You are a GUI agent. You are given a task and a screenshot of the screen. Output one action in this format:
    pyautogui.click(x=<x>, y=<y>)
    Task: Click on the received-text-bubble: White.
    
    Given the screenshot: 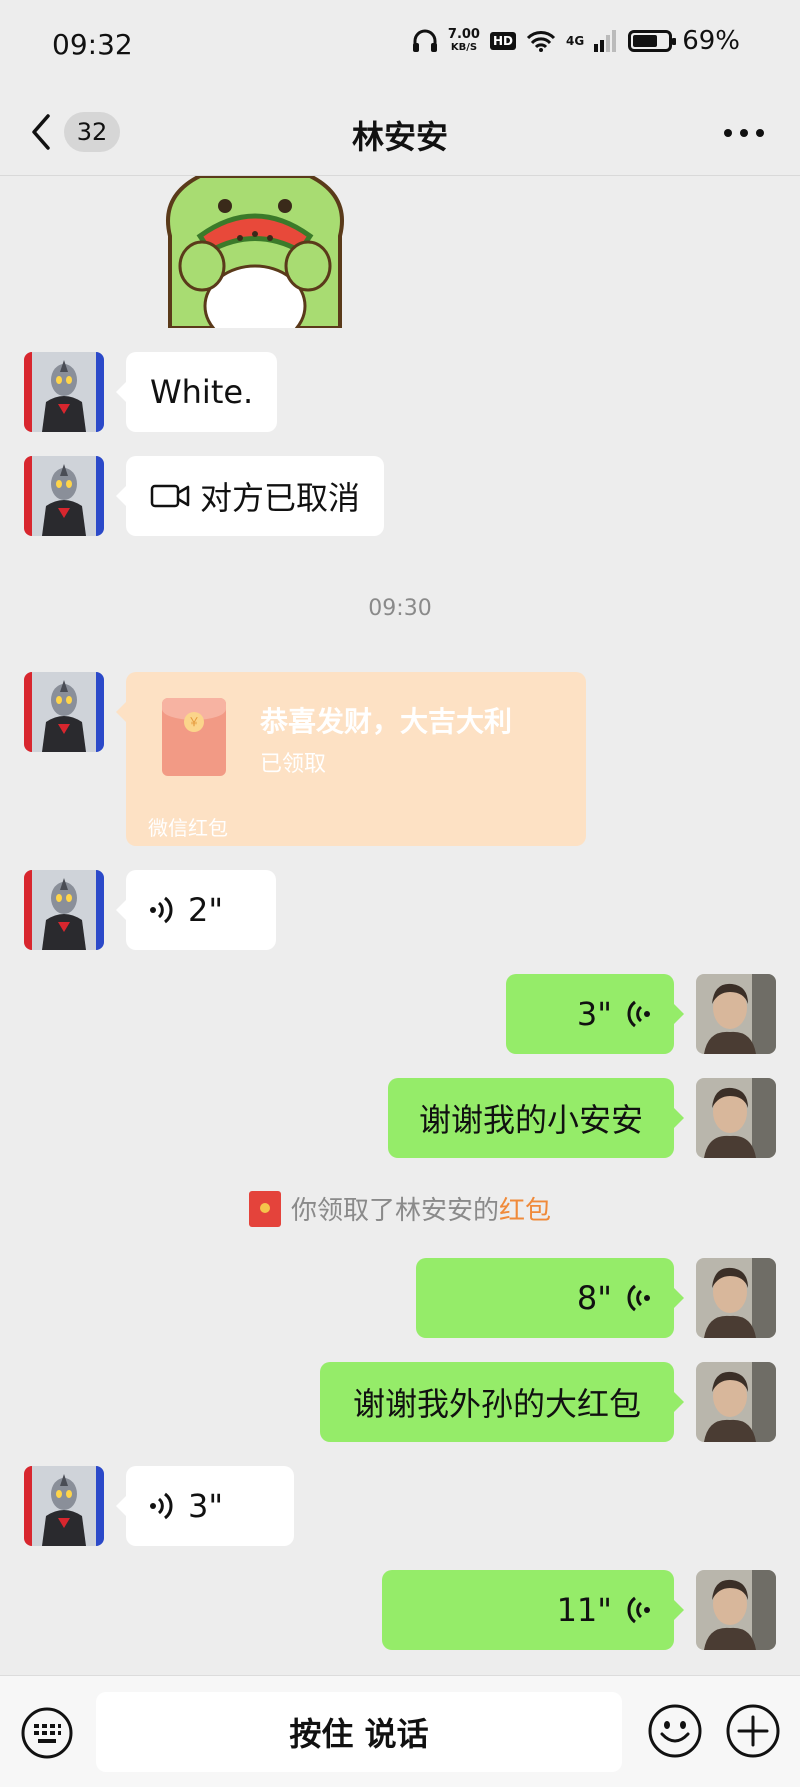 What is the action you would take?
    pyautogui.click(x=196, y=392)
    